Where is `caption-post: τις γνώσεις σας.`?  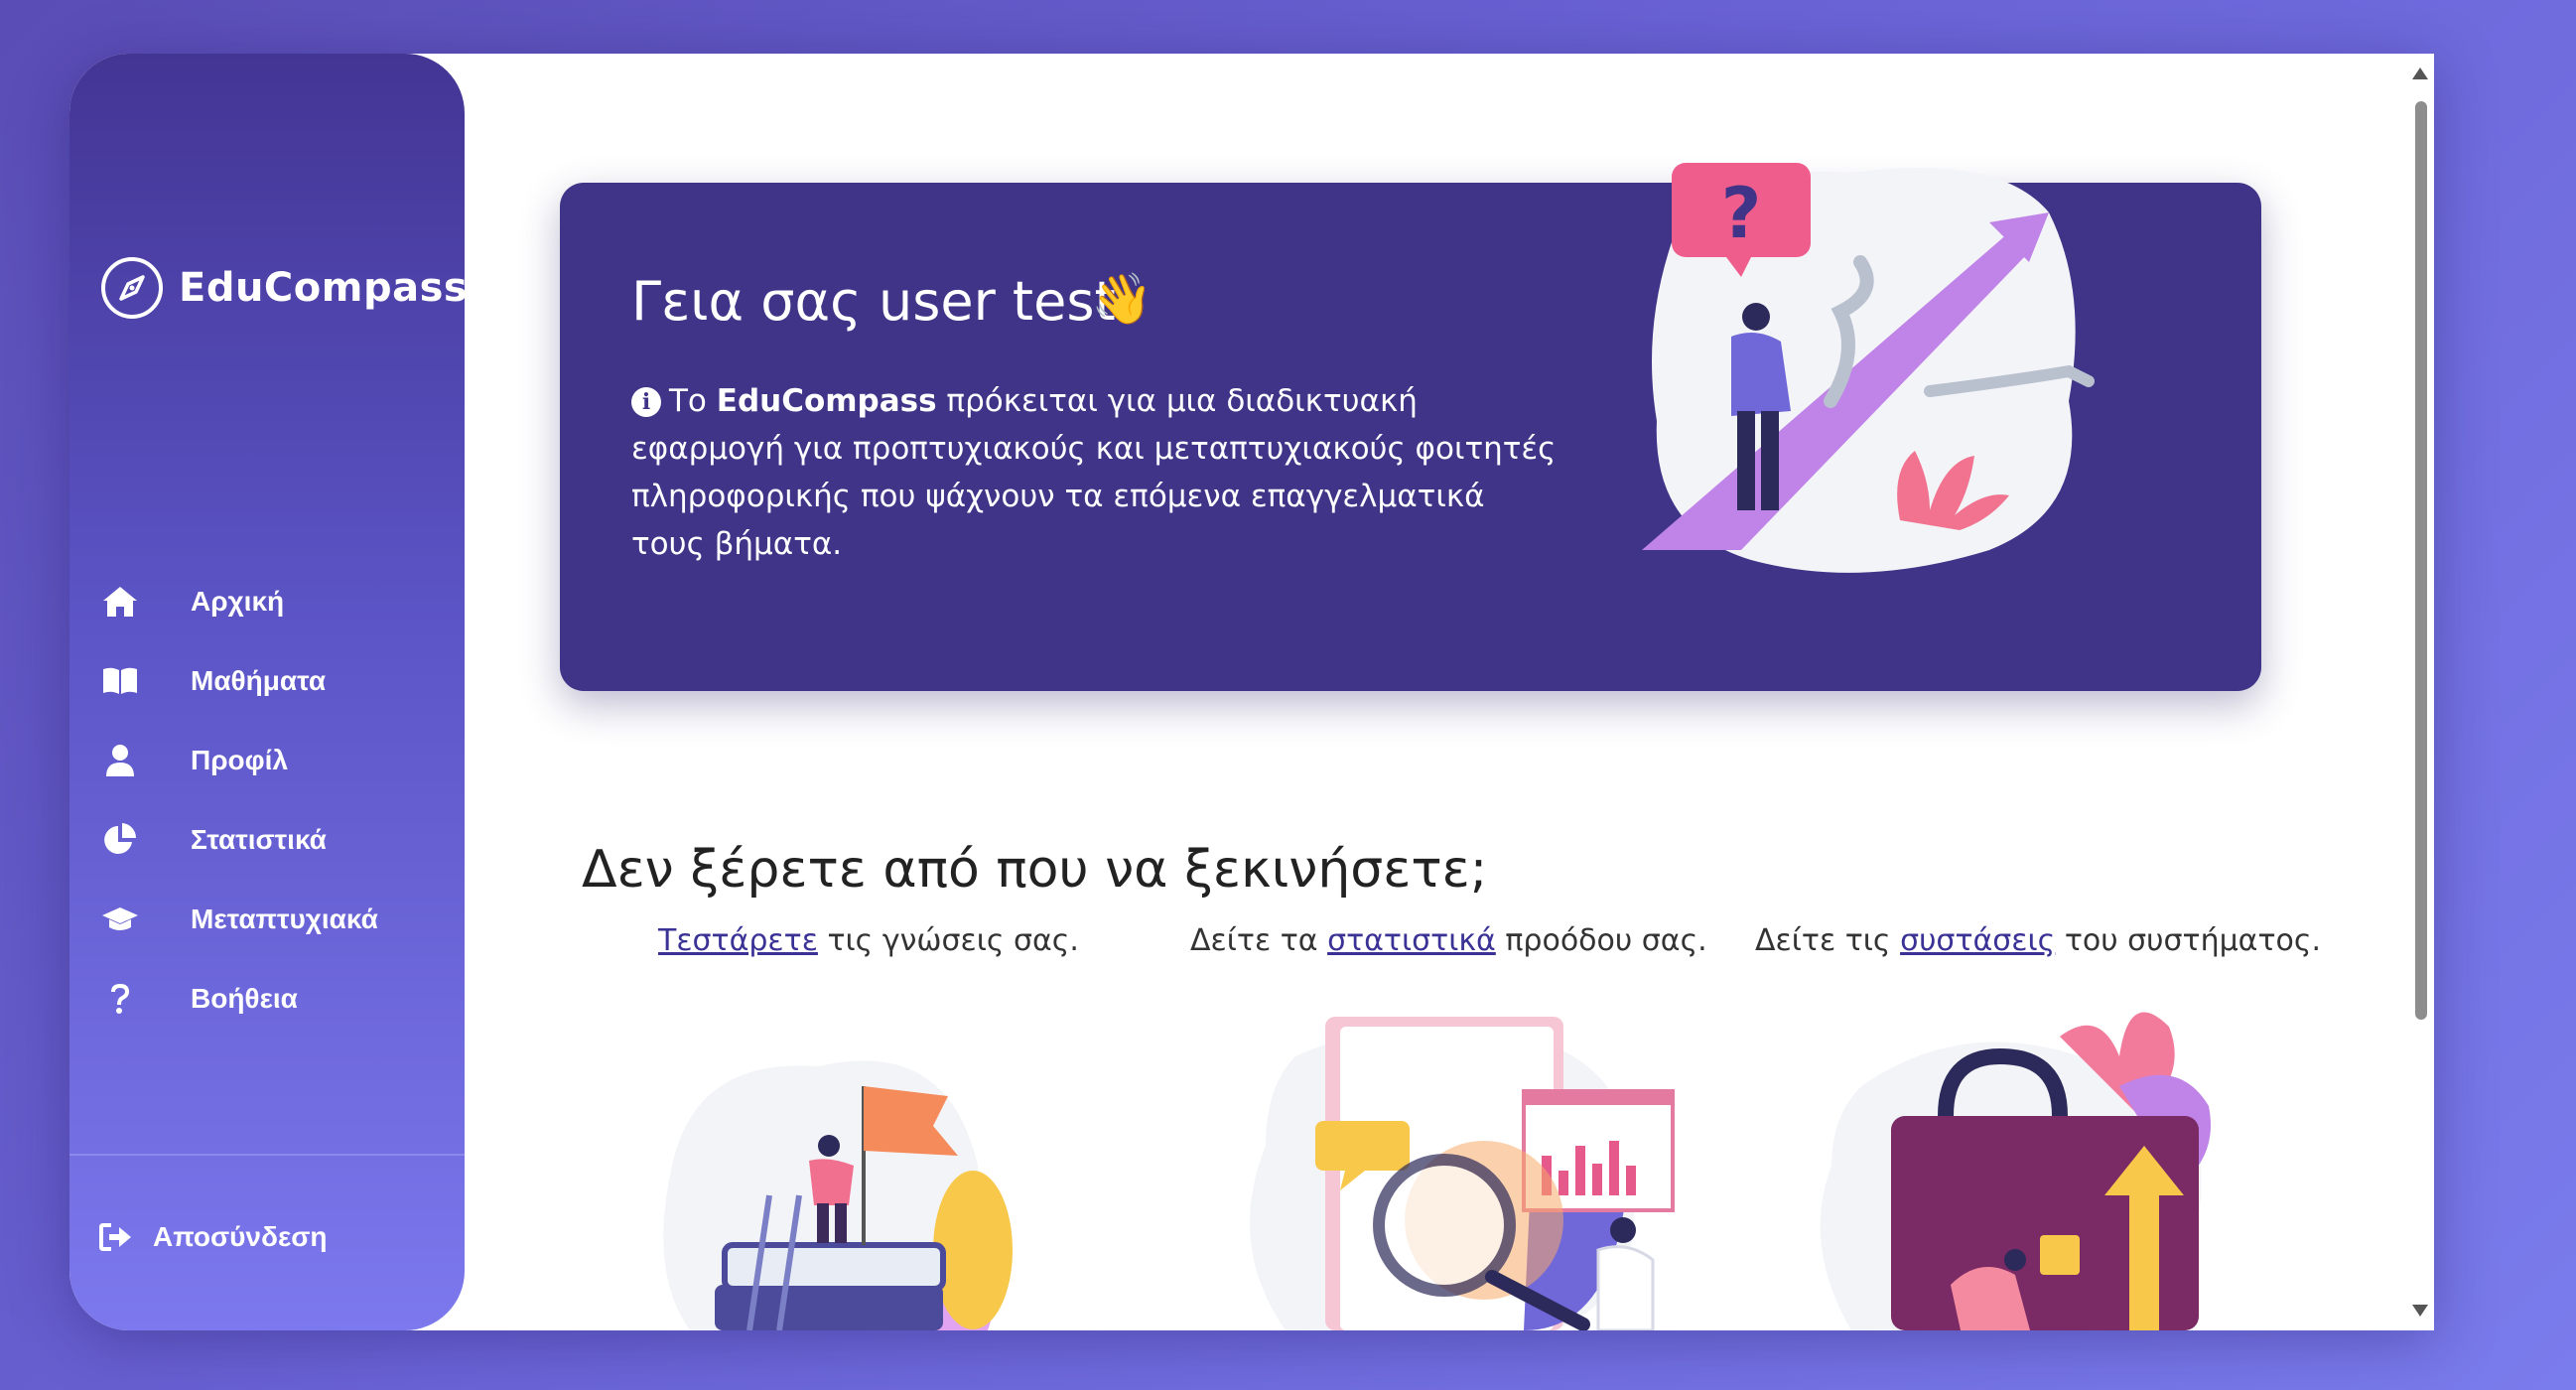
caption-post: τις γνώσεις σας. is located at coordinates (948, 940).